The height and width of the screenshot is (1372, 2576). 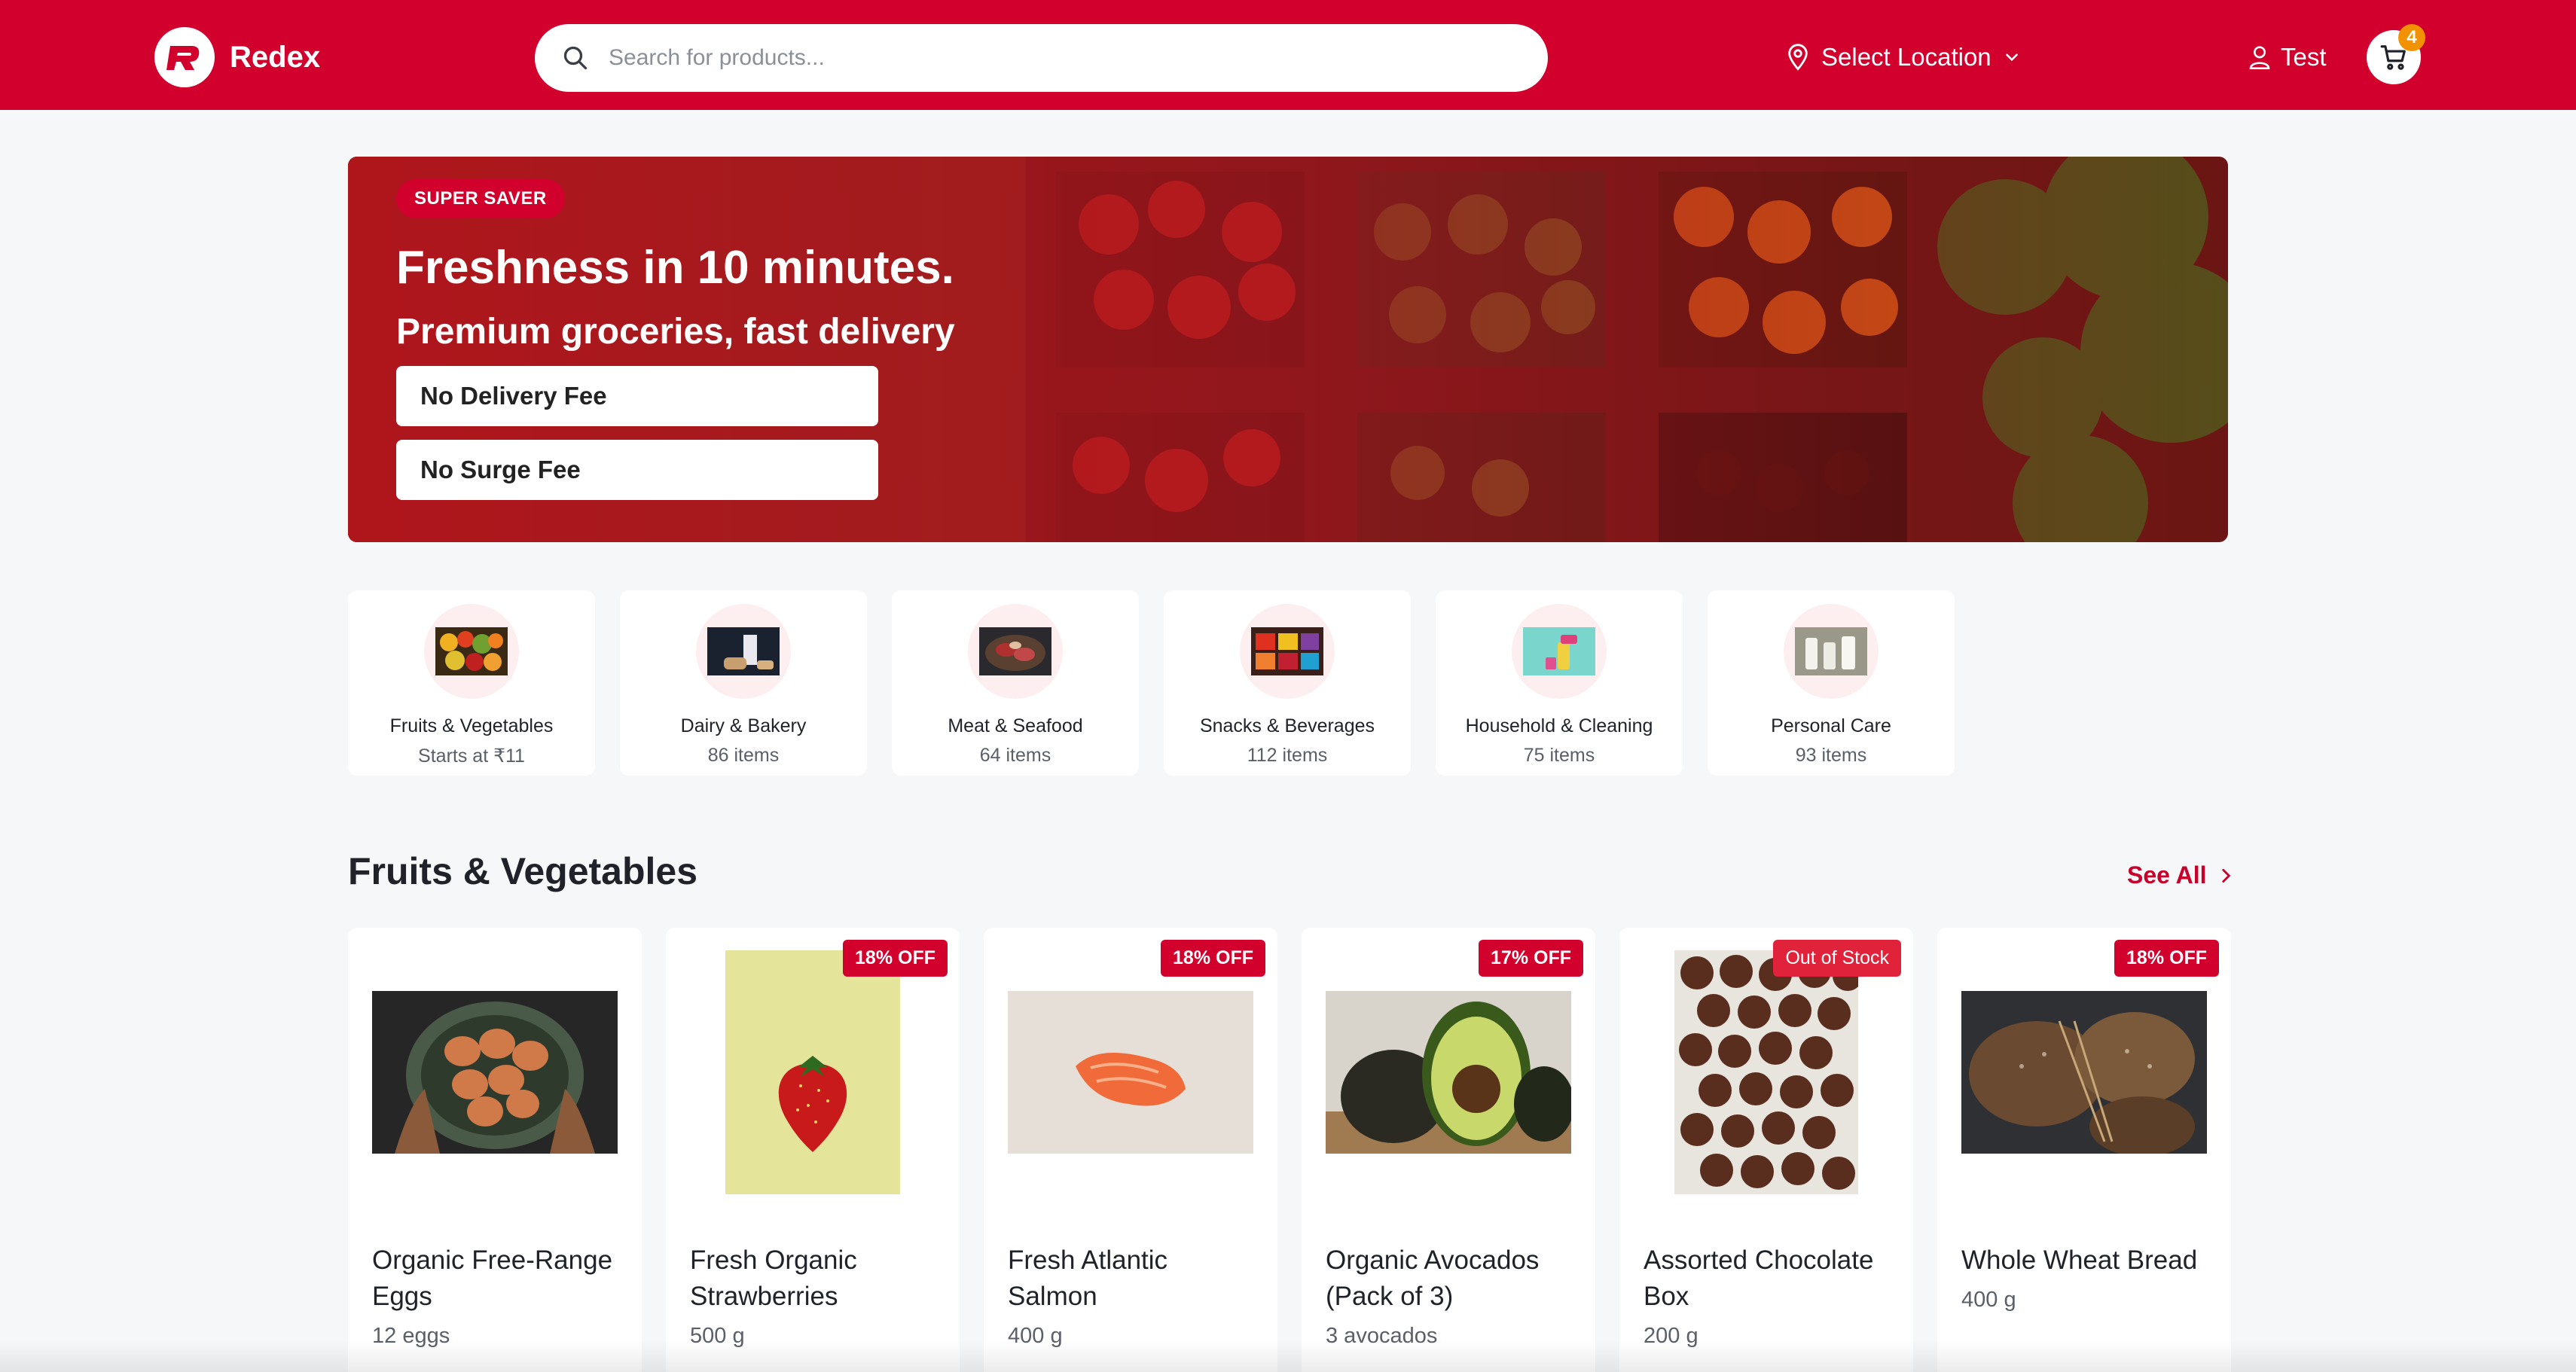 I want to click on search-bar, so click(x=1042, y=58).